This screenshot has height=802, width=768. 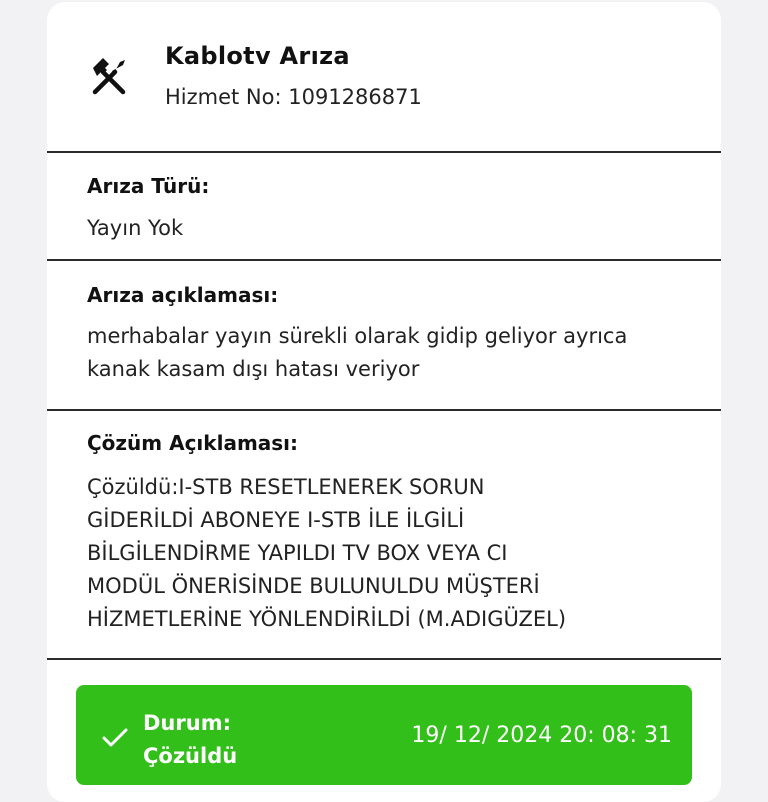 What do you see at coordinates (257, 56) in the screenshot?
I see `ticket-title: Kablotv Arıza` at bounding box center [257, 56].